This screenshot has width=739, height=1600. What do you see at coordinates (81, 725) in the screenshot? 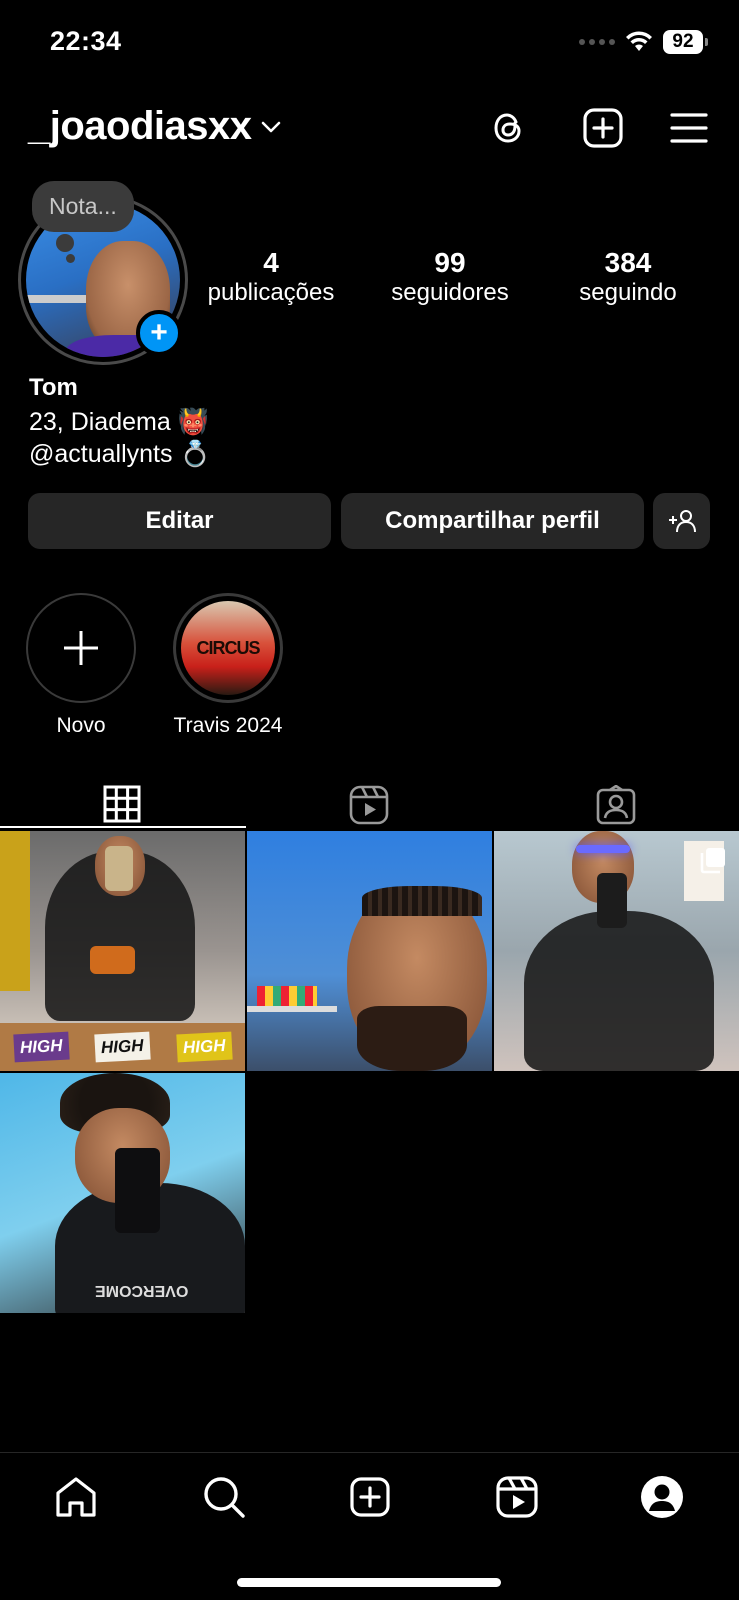
I see `highlight-new-label: Novo` at bounding box center [81, 725].